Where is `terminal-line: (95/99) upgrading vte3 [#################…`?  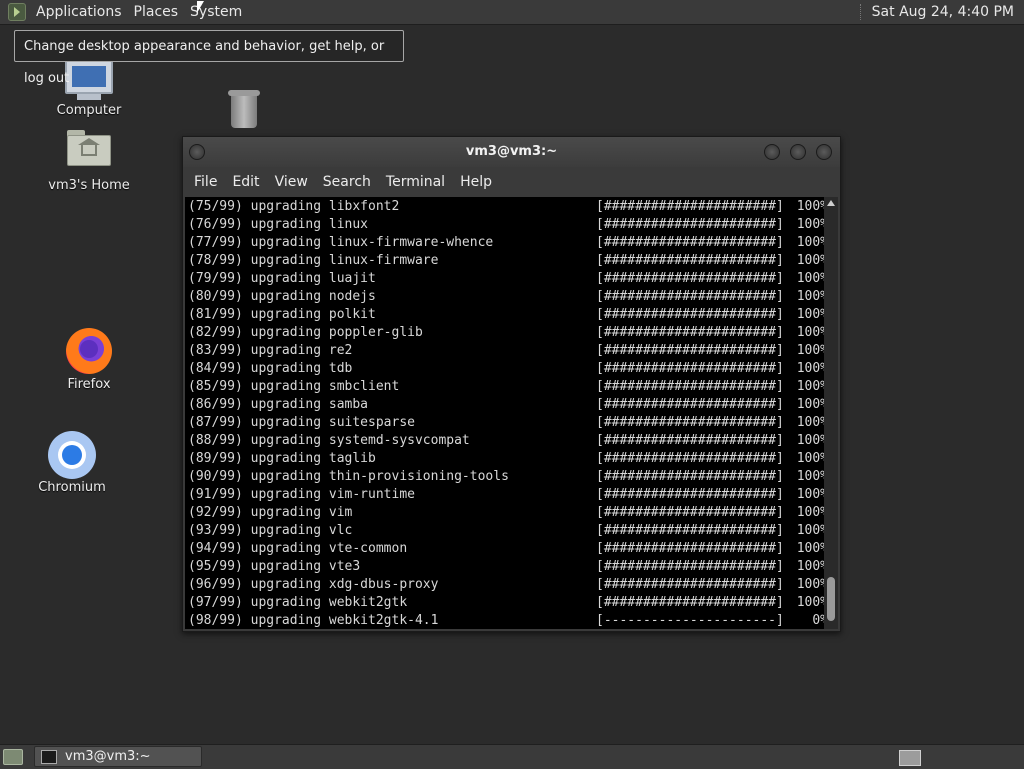
terminal-line: (95/99) upgrading vte3 [#################… is located at coordinates (506, 567).